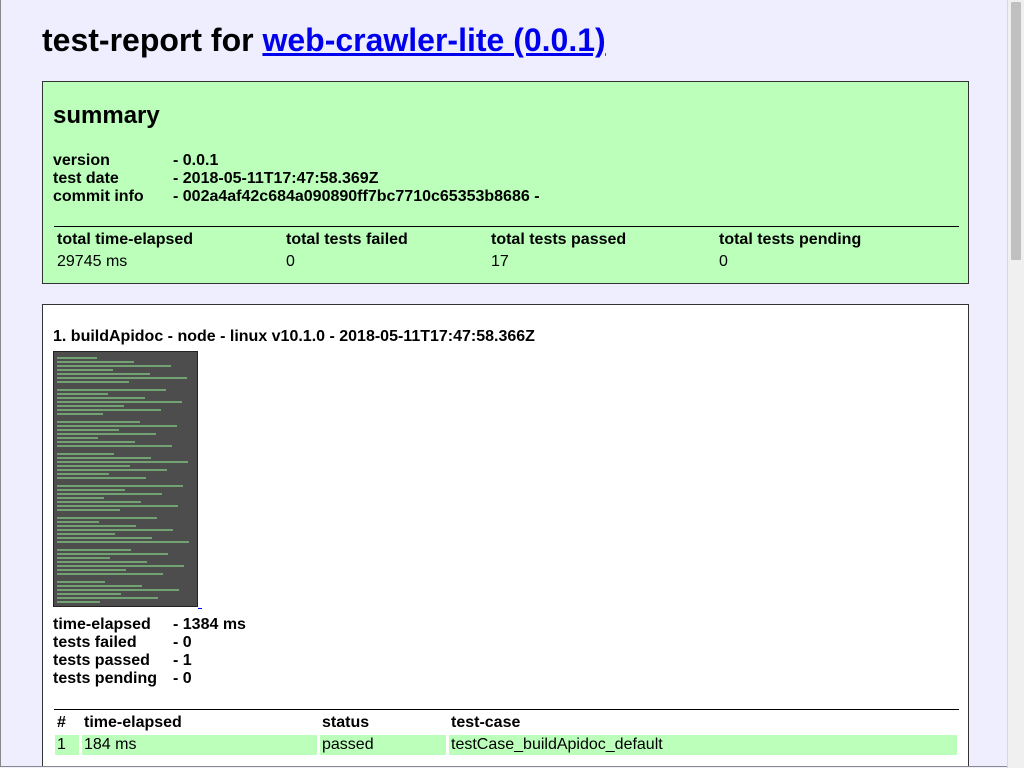 The image size is (1024, 768). I want to click on summary-value-time-elapsed: 29745 ms, so click(92, 261).